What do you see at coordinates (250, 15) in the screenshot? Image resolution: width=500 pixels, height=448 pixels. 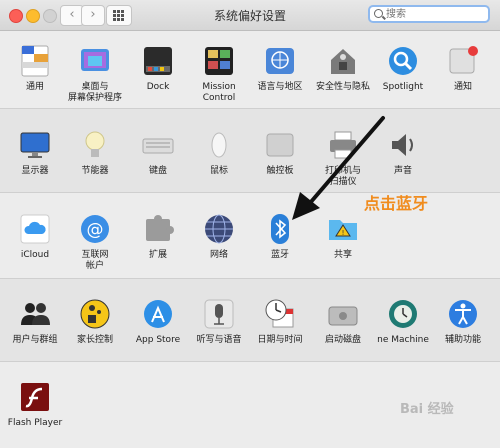 I see `window-titlebar: ‹ › 系统偏好设置` at bounding box center [250, 15].